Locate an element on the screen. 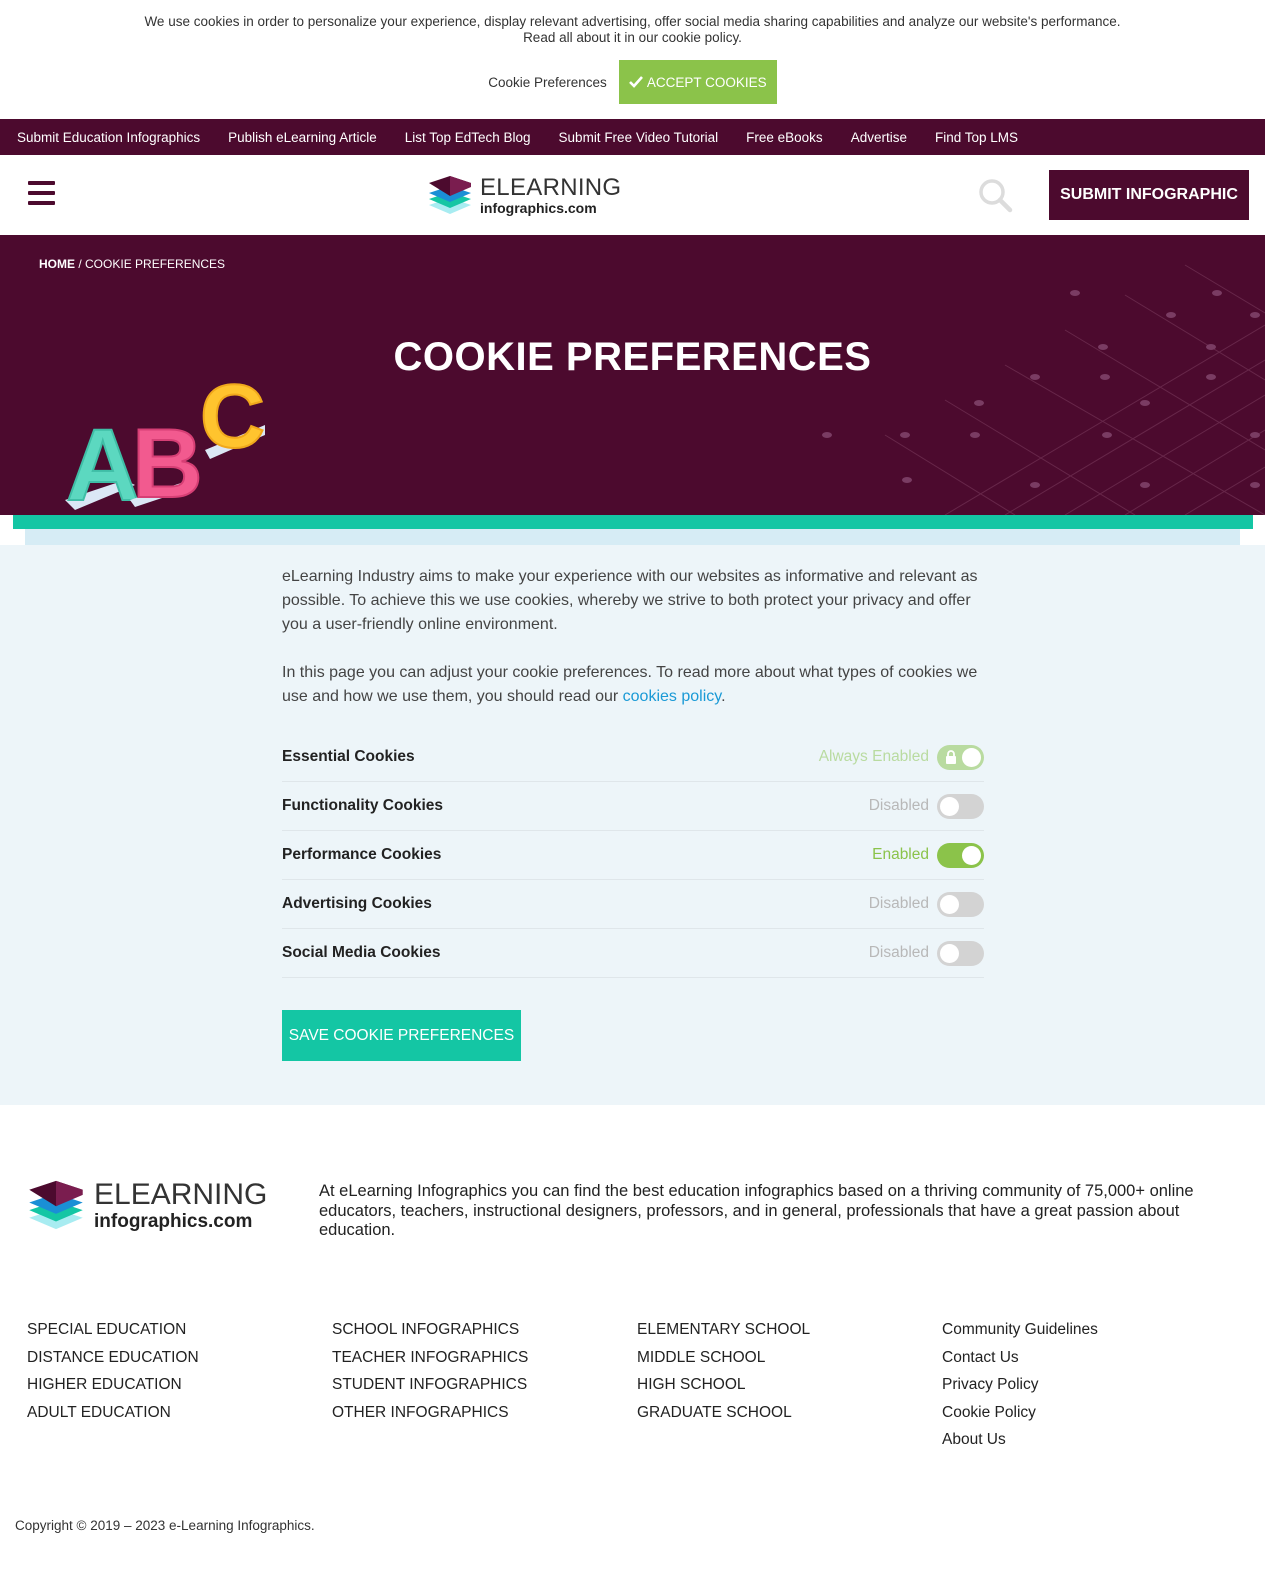 The width and height of the screenshot is (1265, 1583). footer-logo: ELEARNING infographics.com is located at coordinates (147, 1205).